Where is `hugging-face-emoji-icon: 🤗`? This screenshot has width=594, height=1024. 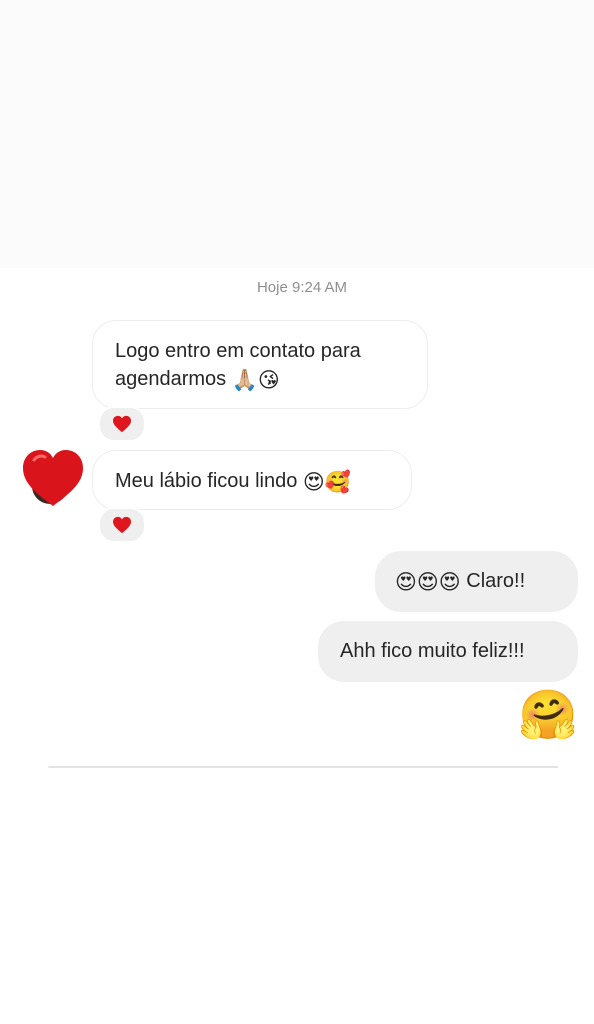 hugging-face-emoji-icon: 🤗 is located at coordinates (548, 716).